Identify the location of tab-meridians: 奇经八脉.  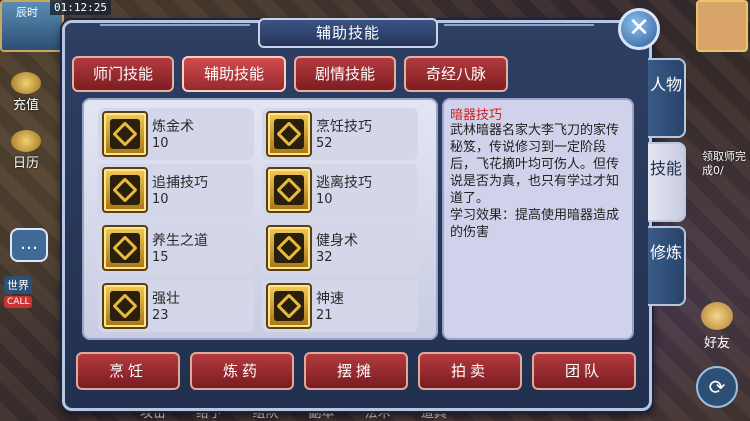
(456, 74).